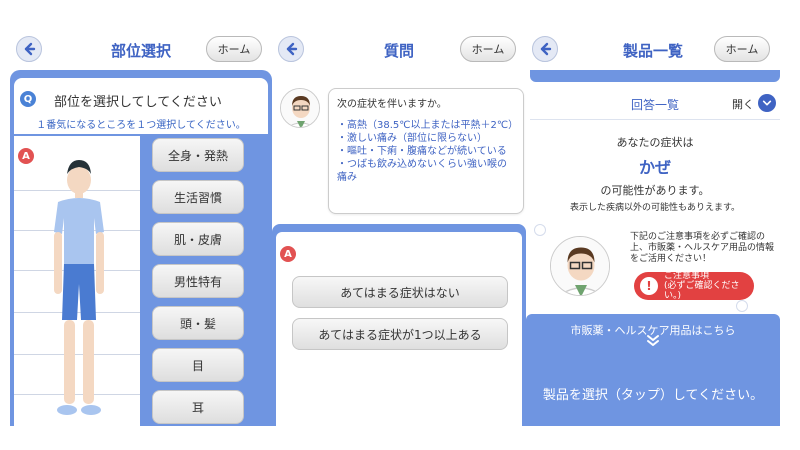 This screenshot has width=800, height=450. What do you see at coordinates (422, 171) in the screenshot?
I see `symptom-item: ・つばも飲み込めないくらい強い喉の痛み` at bounding box center [422, 171].